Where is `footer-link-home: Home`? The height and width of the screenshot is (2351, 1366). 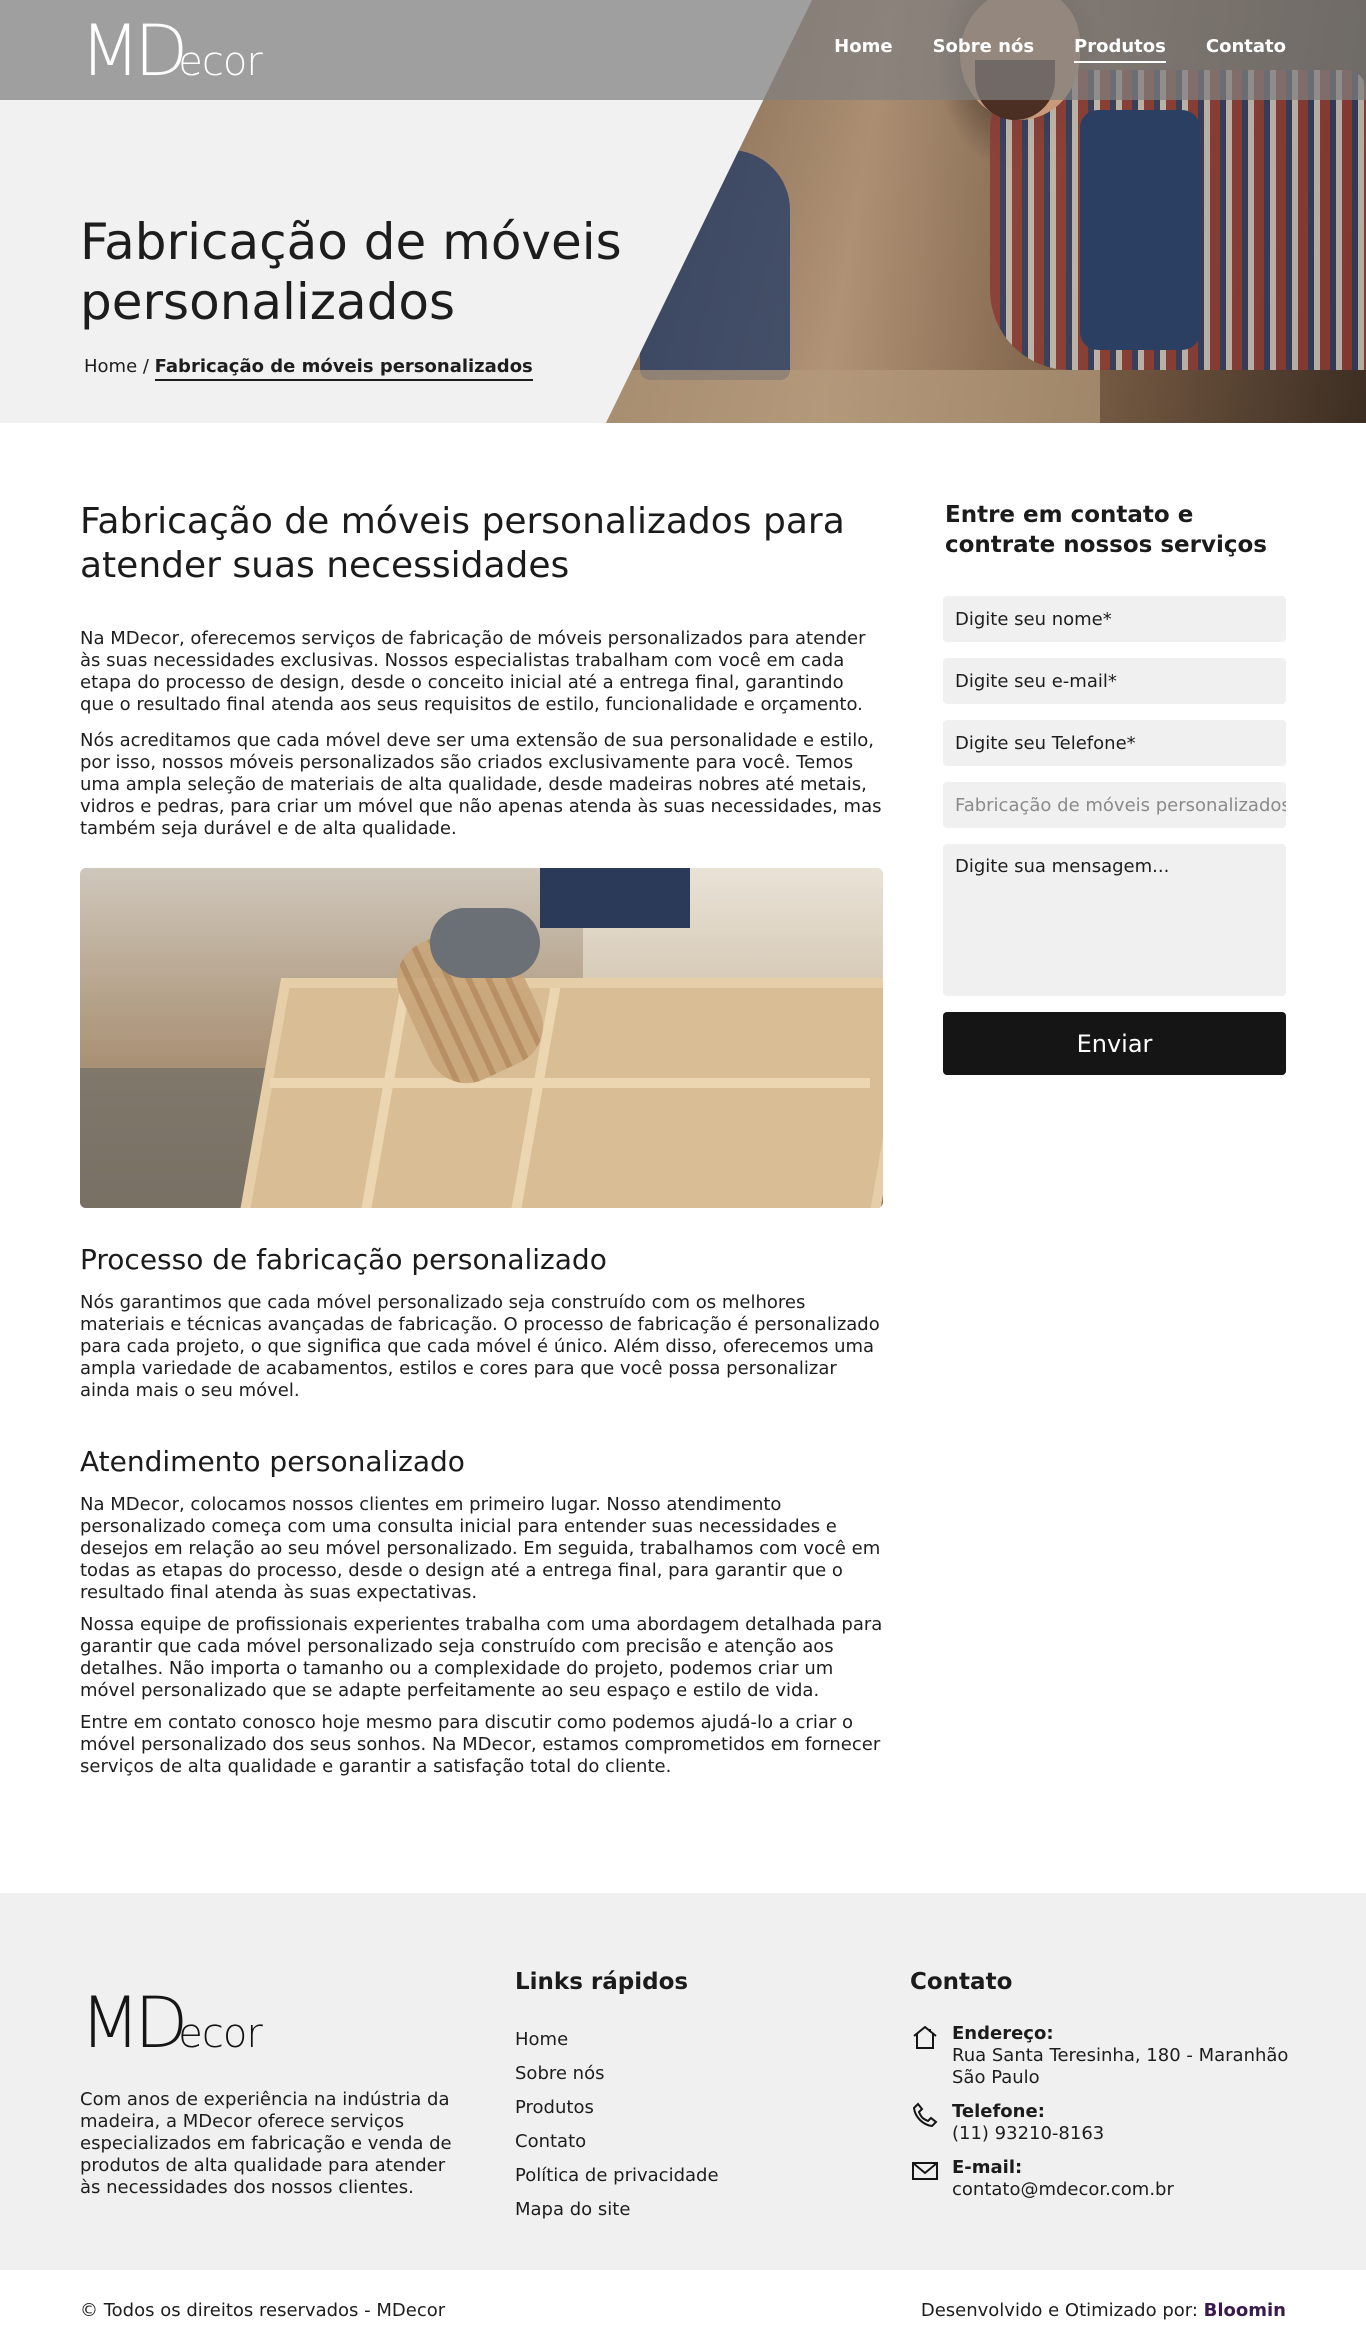
footer-link-home: Home is located at coordinates (675, 2040).